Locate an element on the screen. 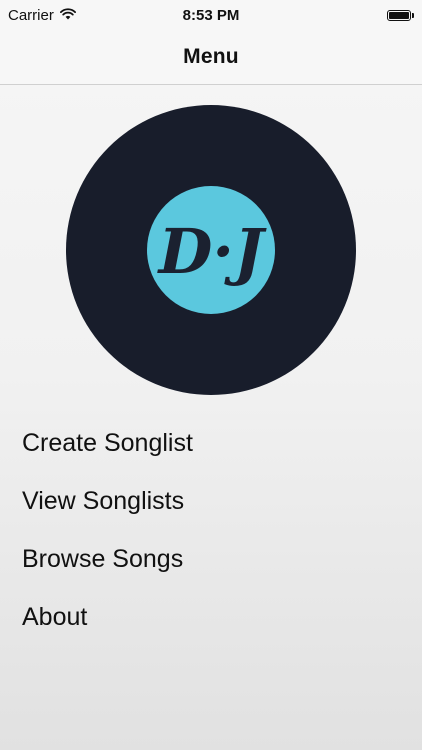 The width and height of the screenshot is (422, 750). battery-body is located at coordinates (399, 15).